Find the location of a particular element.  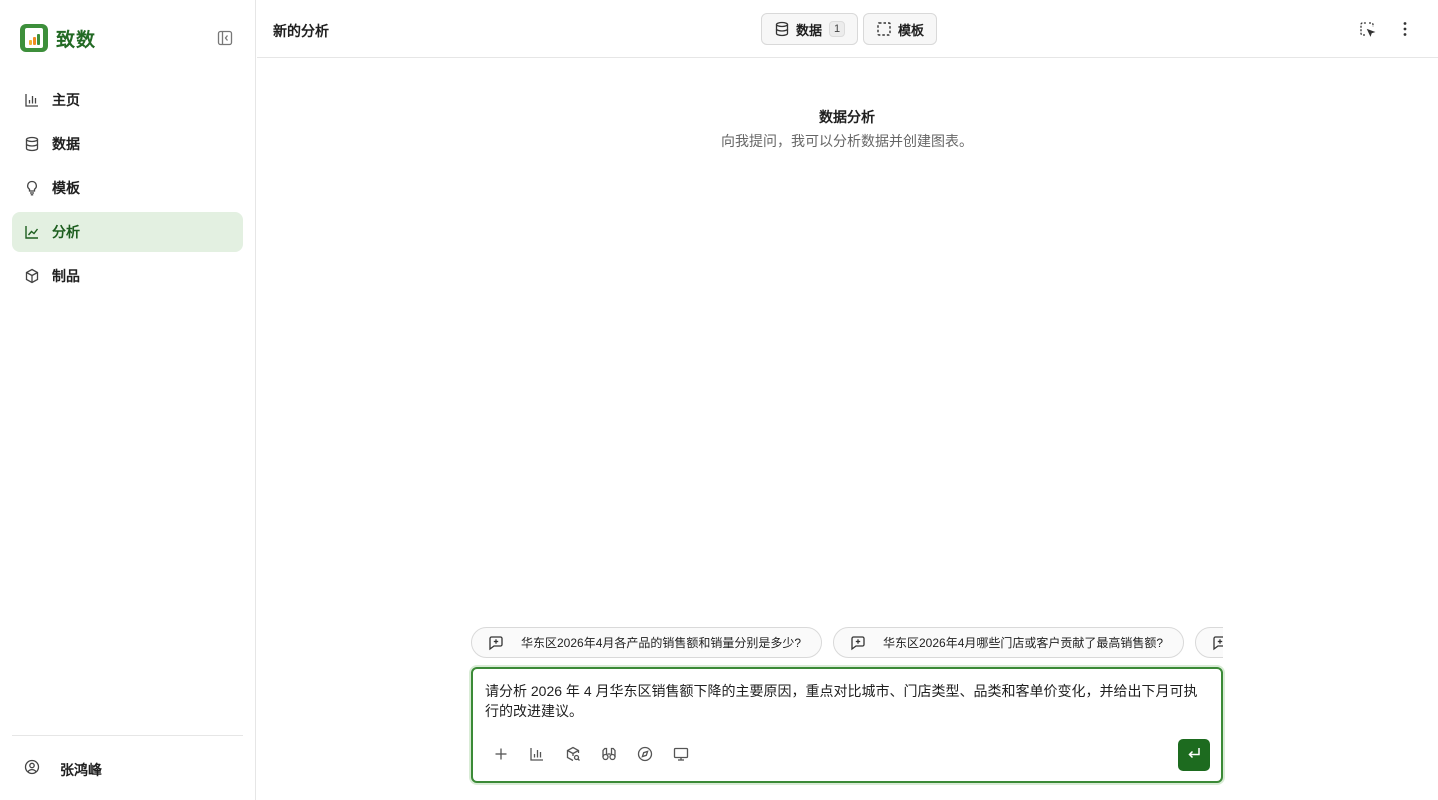

suggestion-label: 华东区2026年4月各产品的销售额和销量分别是多少? is located at coordinates (661, 643).